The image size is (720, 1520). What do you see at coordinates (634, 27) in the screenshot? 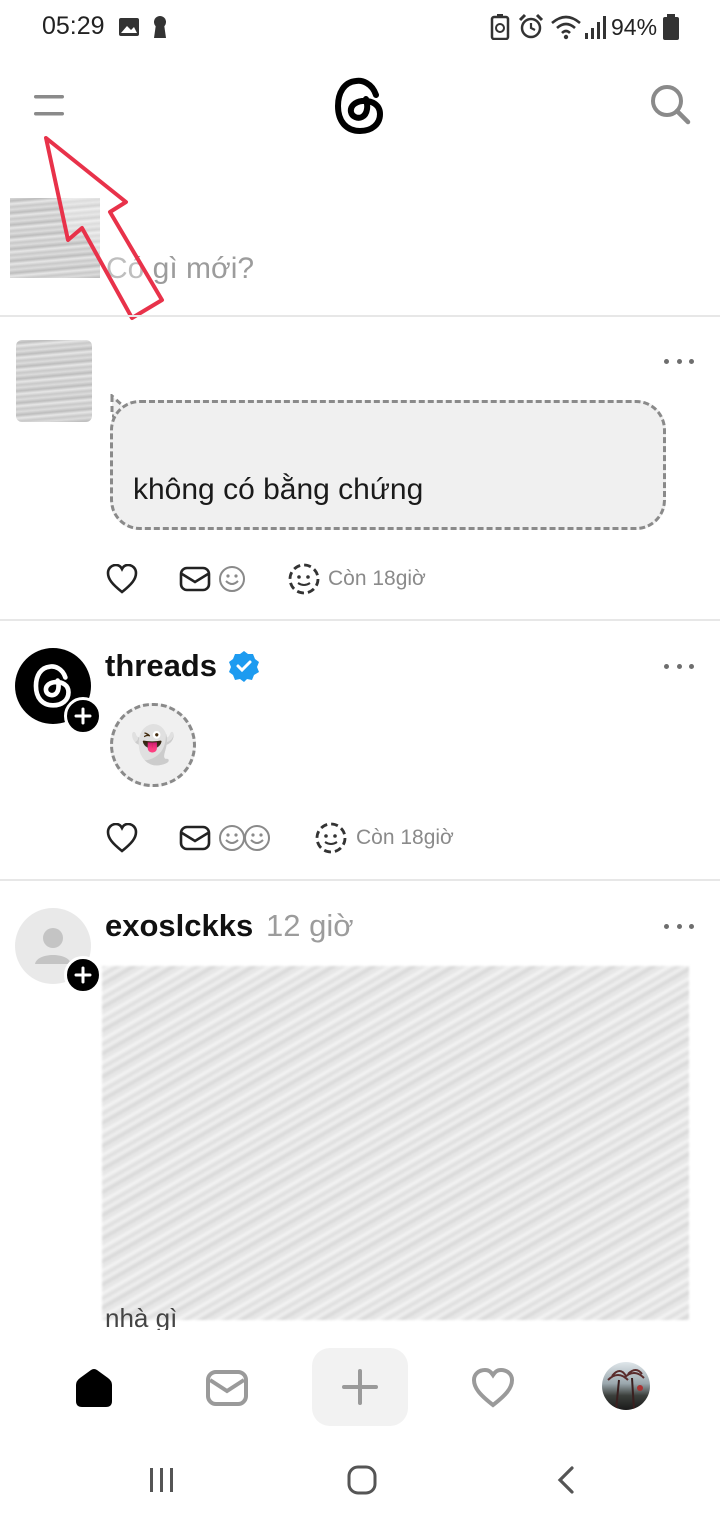
I see `battery-percent: 94%` at bounding box center [634, 27].